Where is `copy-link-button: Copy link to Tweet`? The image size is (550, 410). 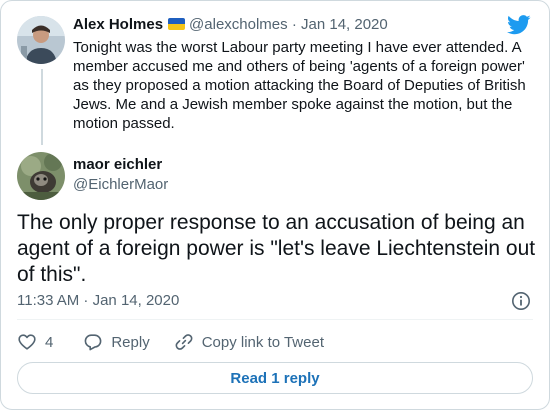 copy-link-button: Copy link to Tweet is located at coordinates (249, 342).